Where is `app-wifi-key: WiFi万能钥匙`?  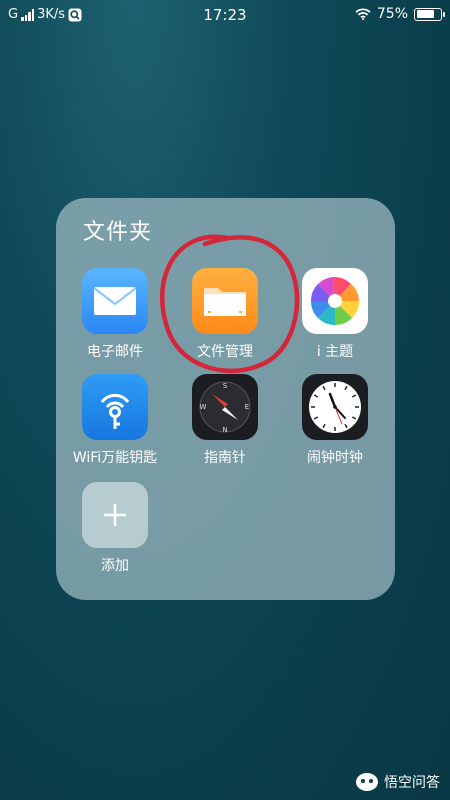 app-wifi-key: WiFi万能钥匙 is located at coordinates (115, 420).